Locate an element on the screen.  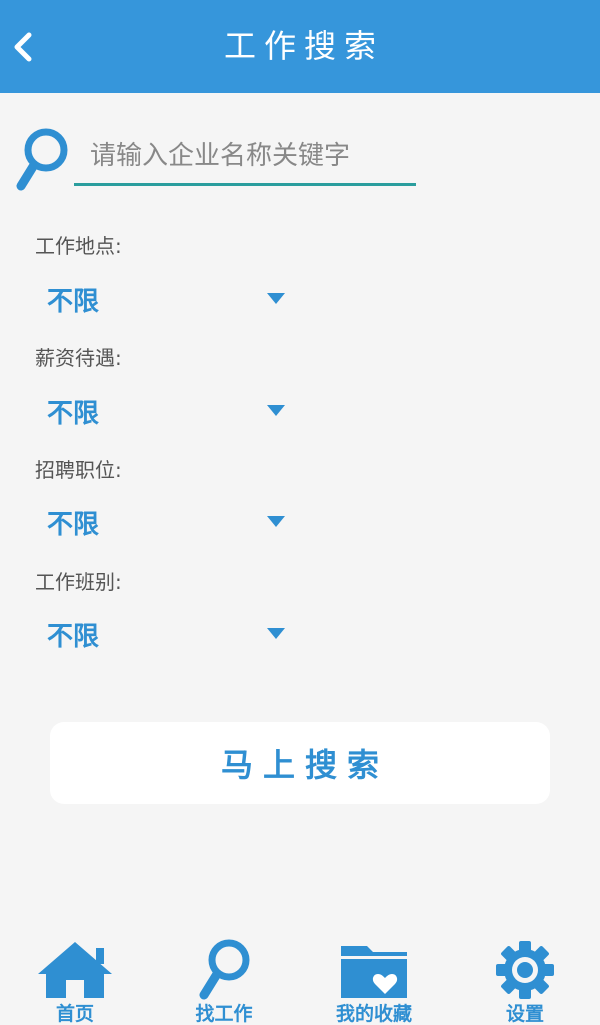
filter-label-location: 工作地点: is located at coordinates (78, 246).